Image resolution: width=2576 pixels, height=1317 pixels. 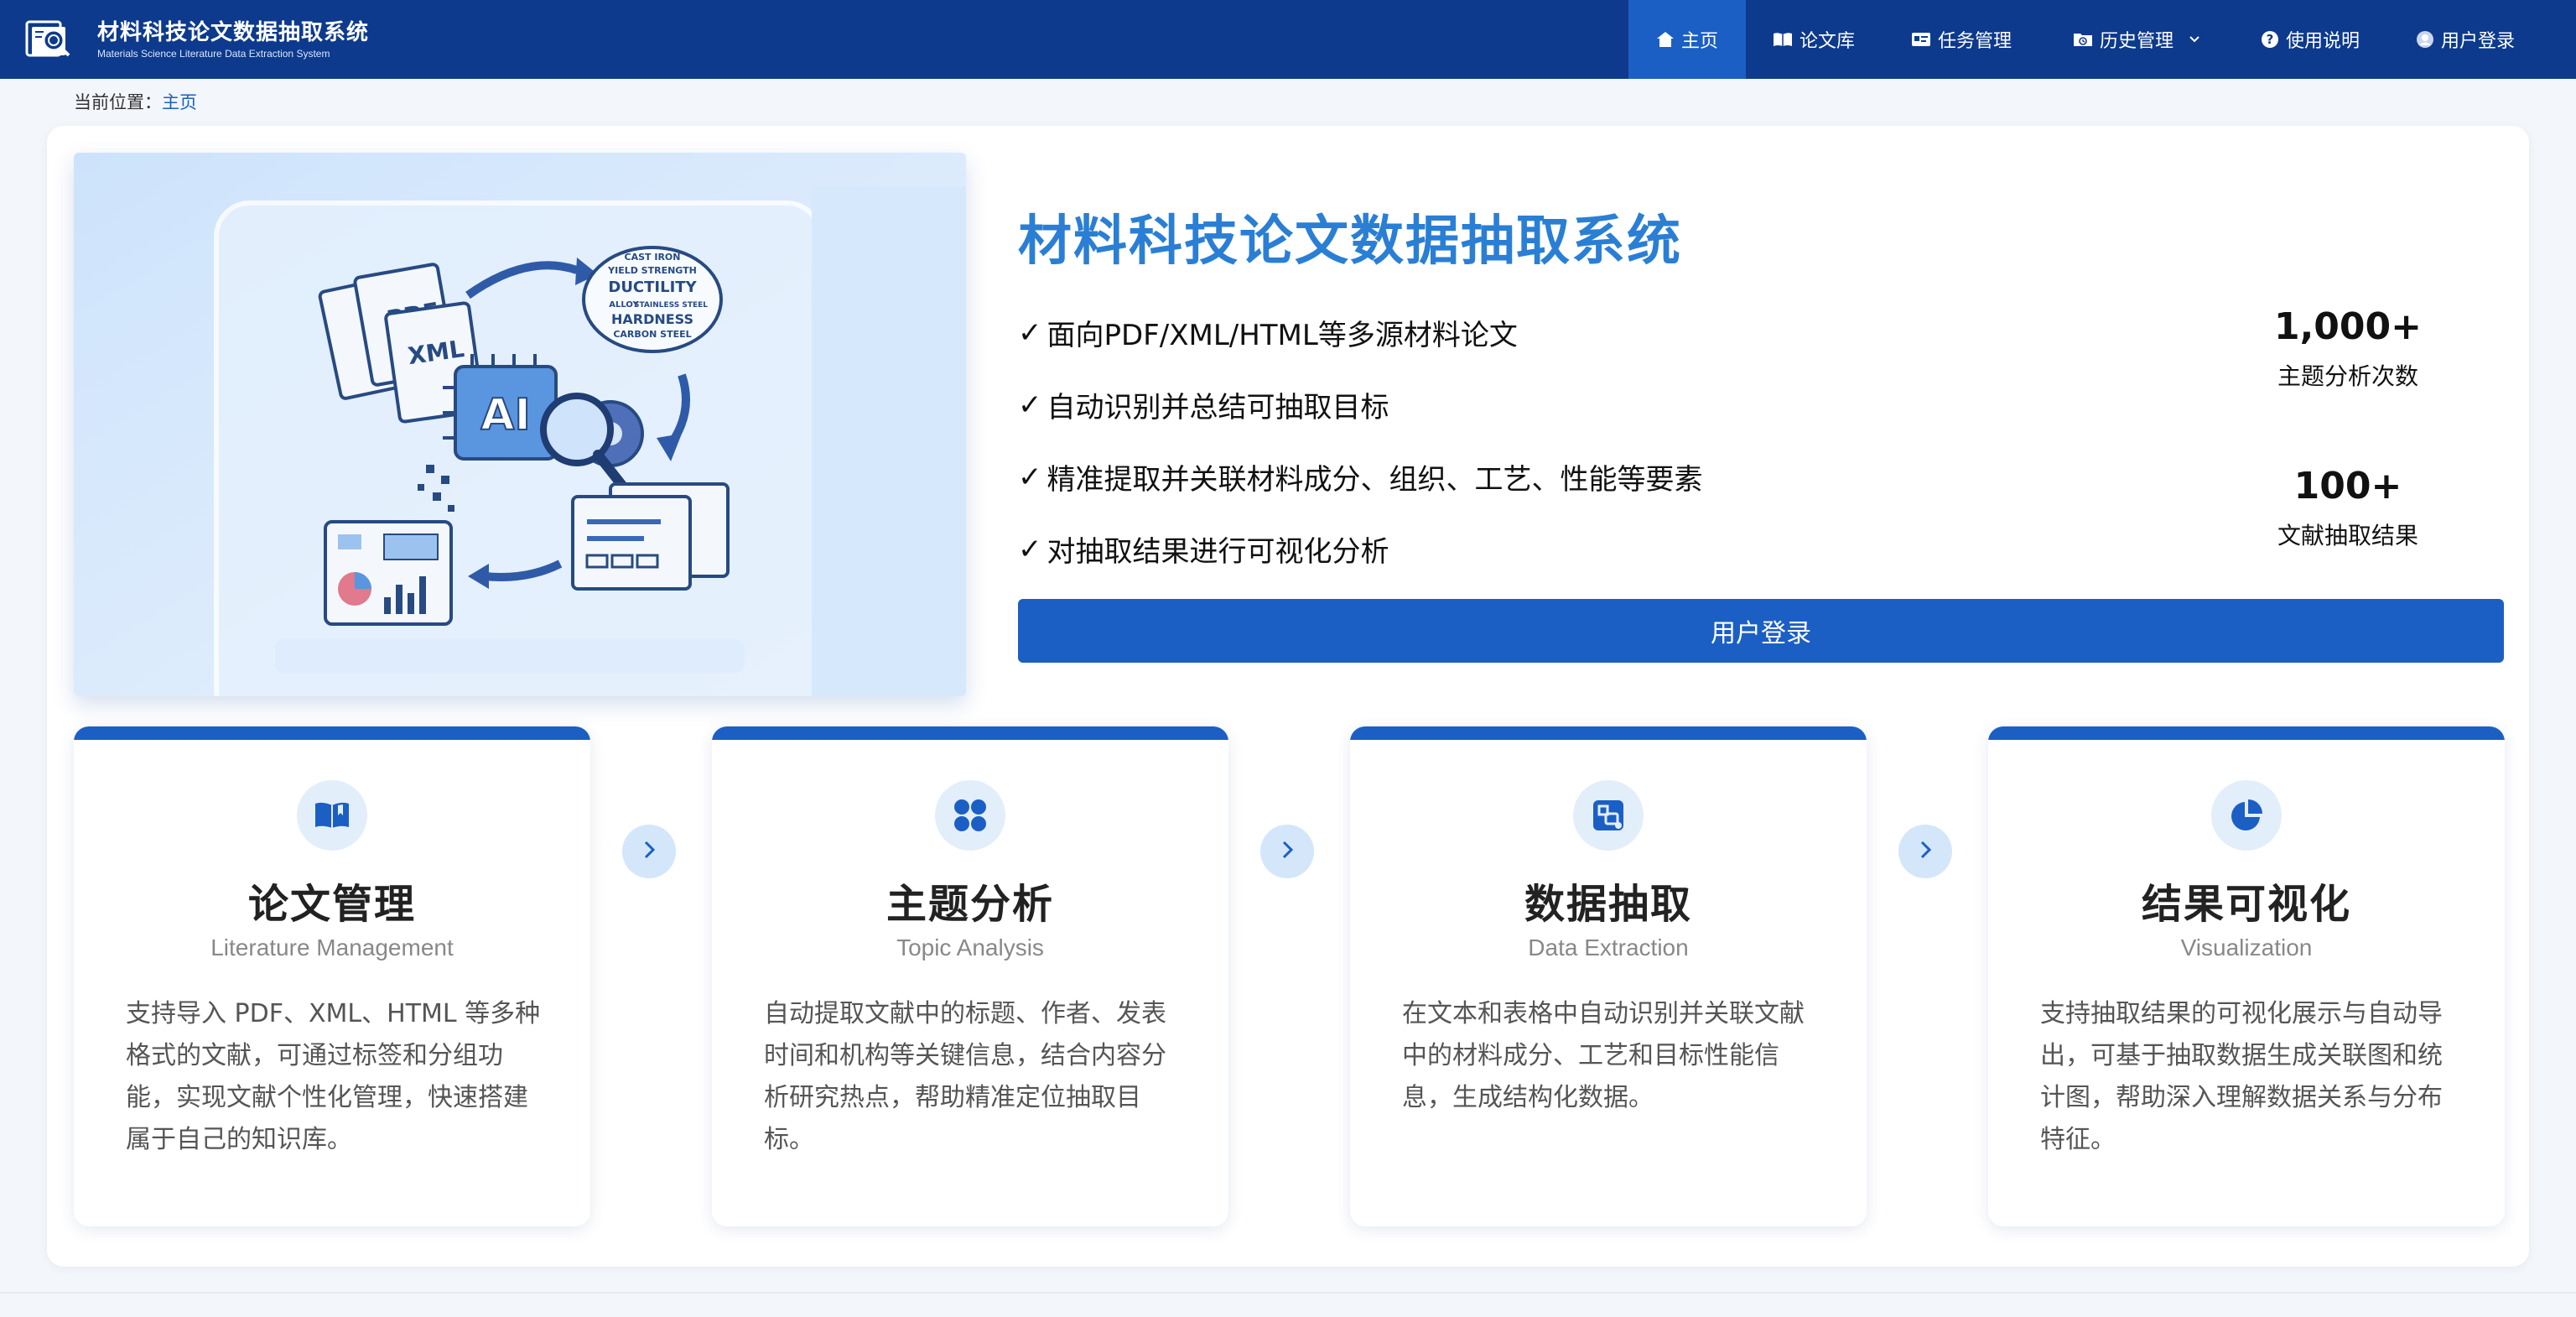 I want to click on user-avatar-icon, so click(x=2425, y=40).